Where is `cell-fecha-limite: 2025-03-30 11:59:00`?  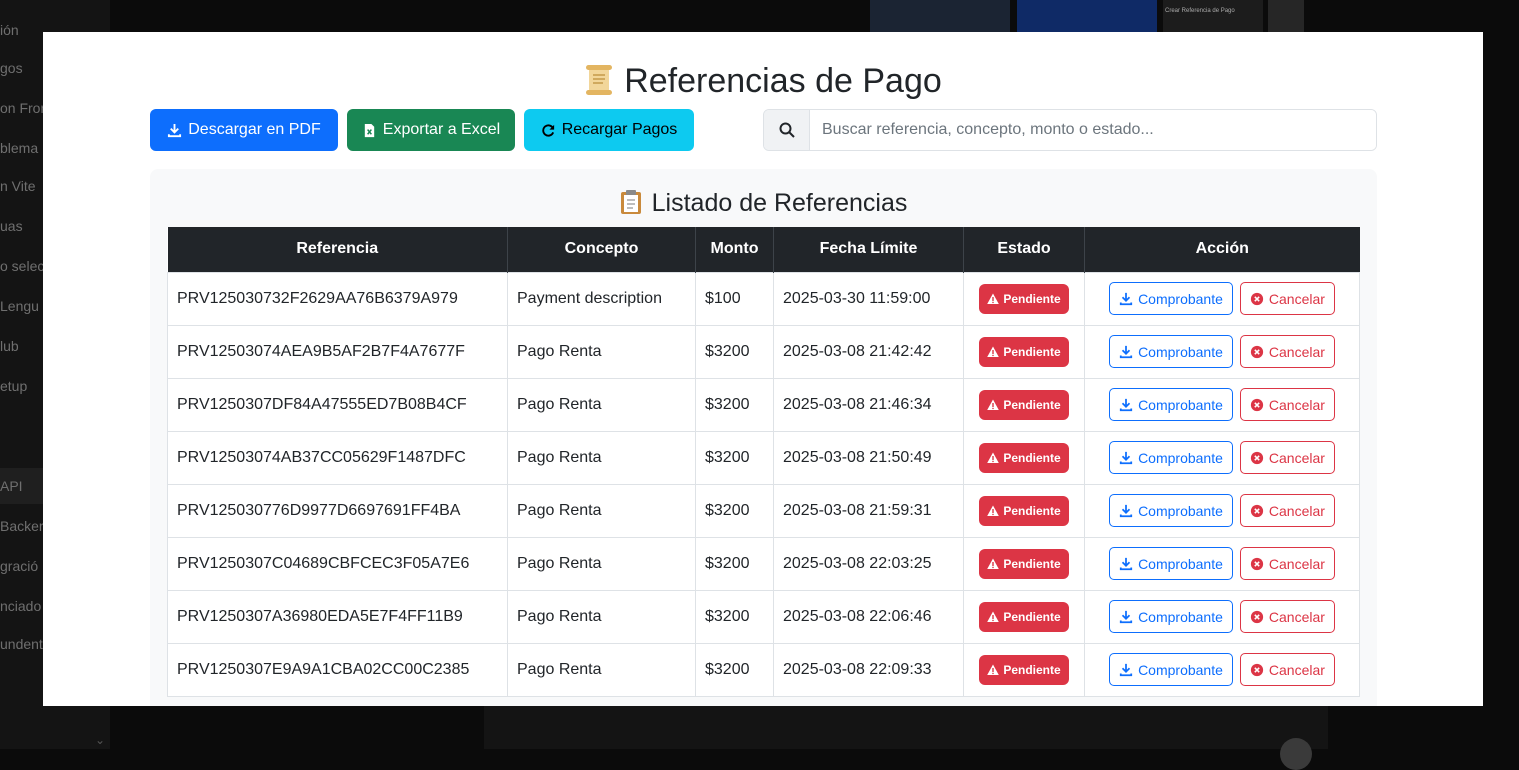 cell-fecha-limite: 2025-03-30 11:59:00 is located at coordinates (868, 298).